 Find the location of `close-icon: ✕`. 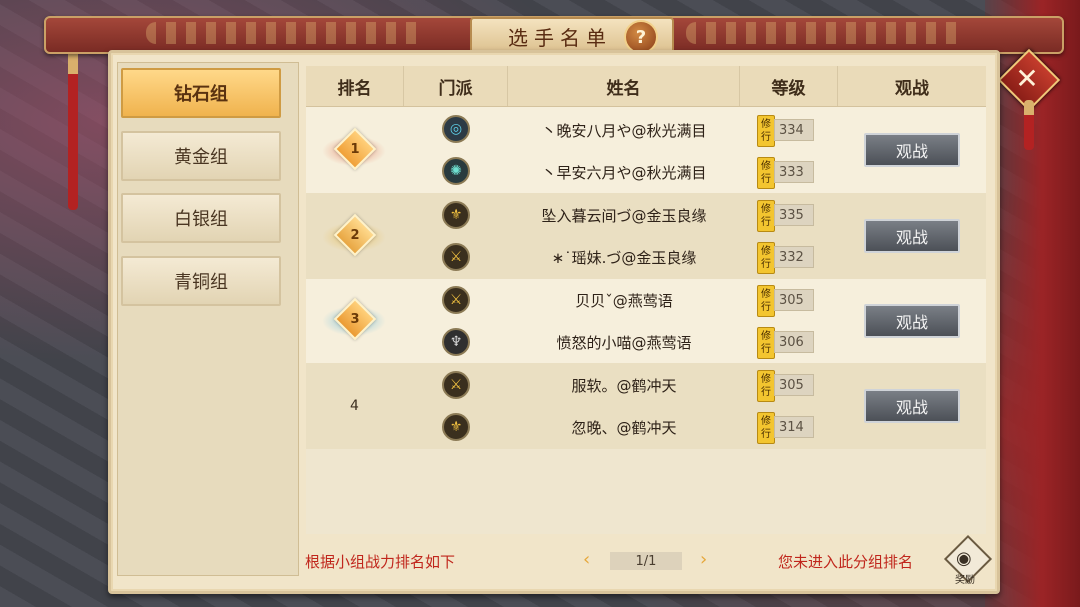

close-icon: ✕ is located at coordinates (1027, 78).